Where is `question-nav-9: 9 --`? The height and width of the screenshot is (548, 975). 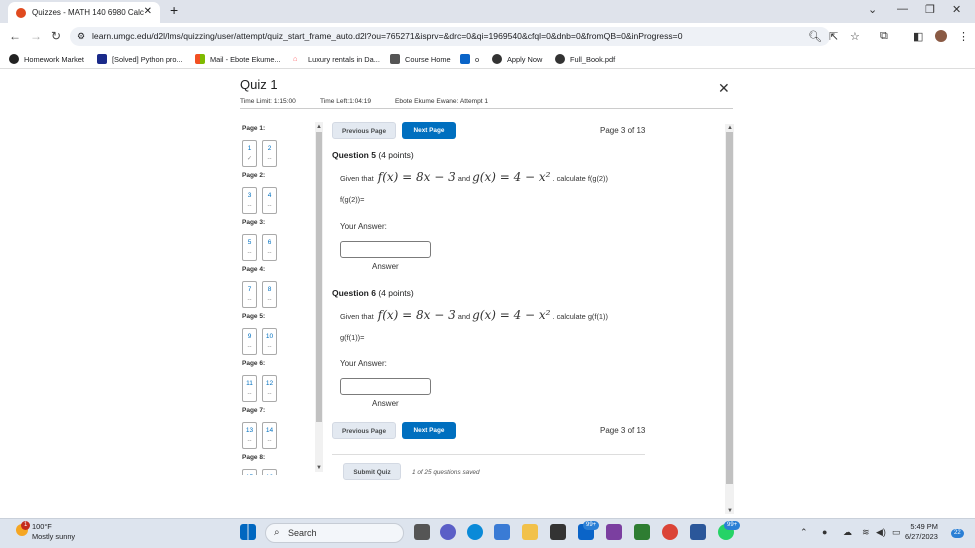 question-nav-9: 9 -- is located at coordinates (249, 341).